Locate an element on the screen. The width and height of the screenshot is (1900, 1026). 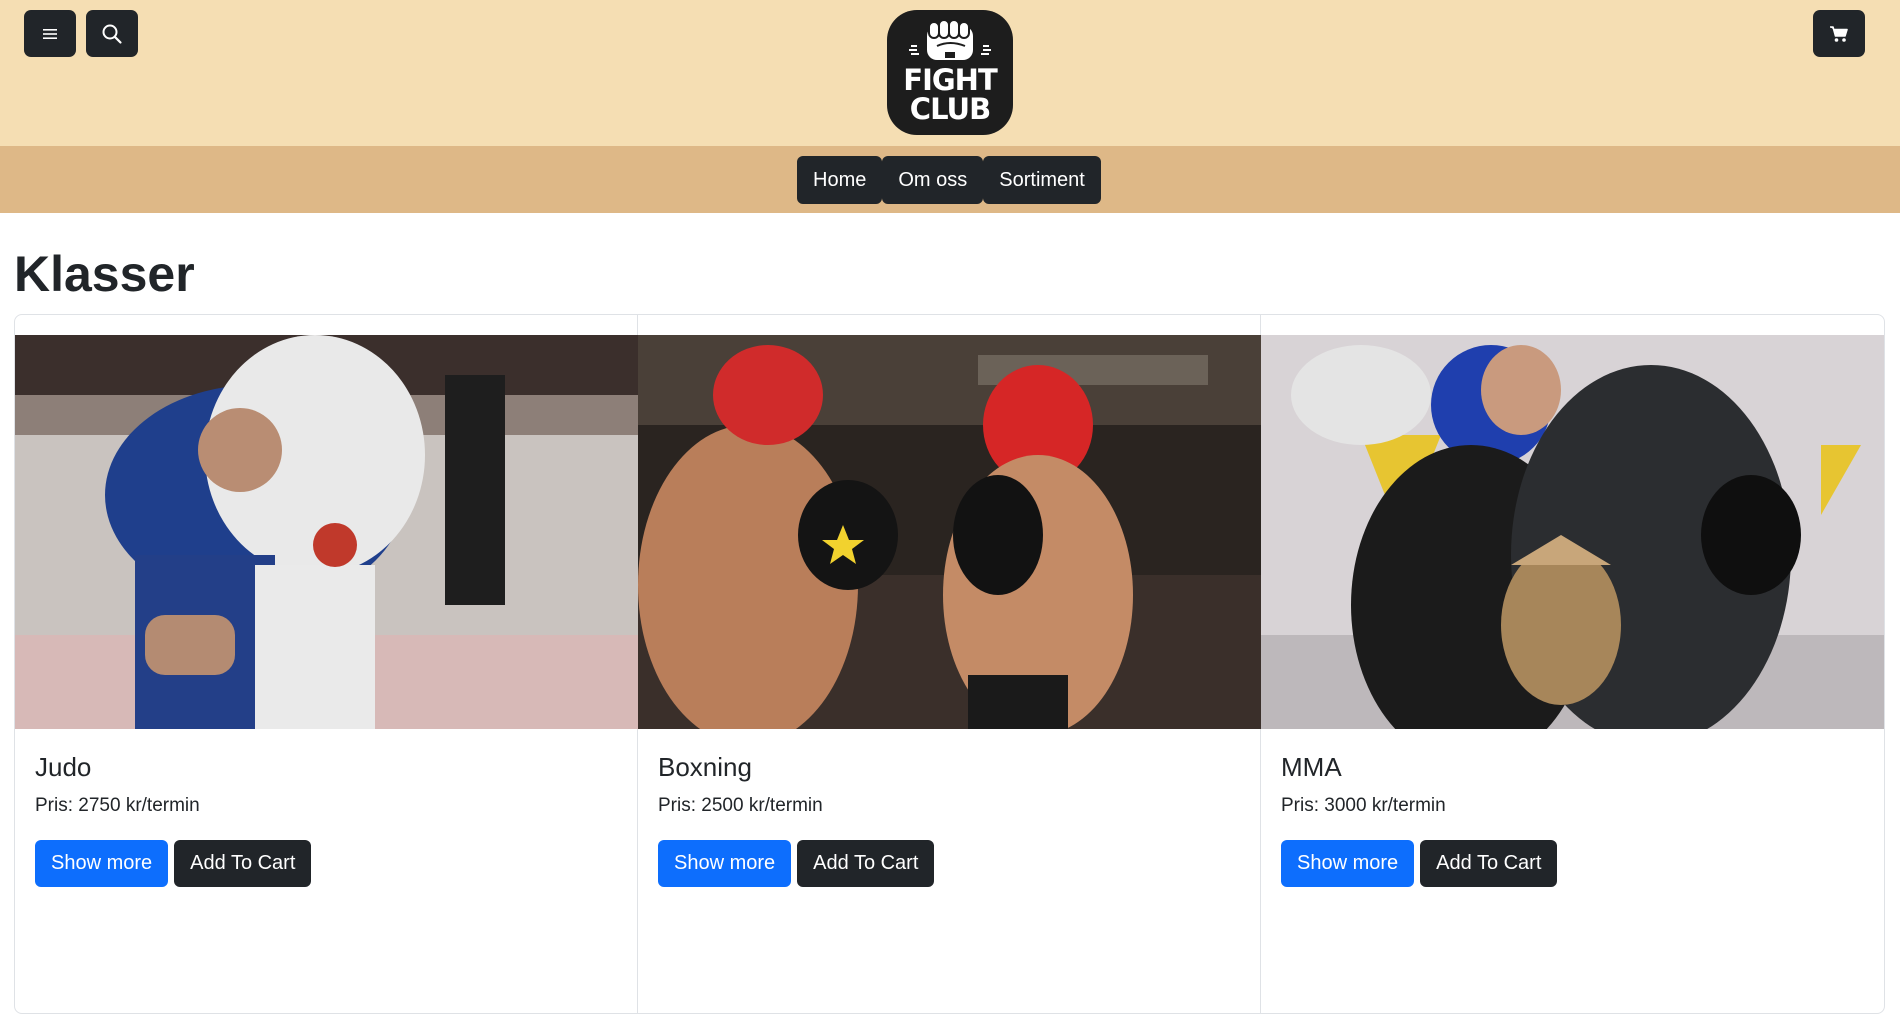
nav-home: Home is located at coordinates (840, 180).